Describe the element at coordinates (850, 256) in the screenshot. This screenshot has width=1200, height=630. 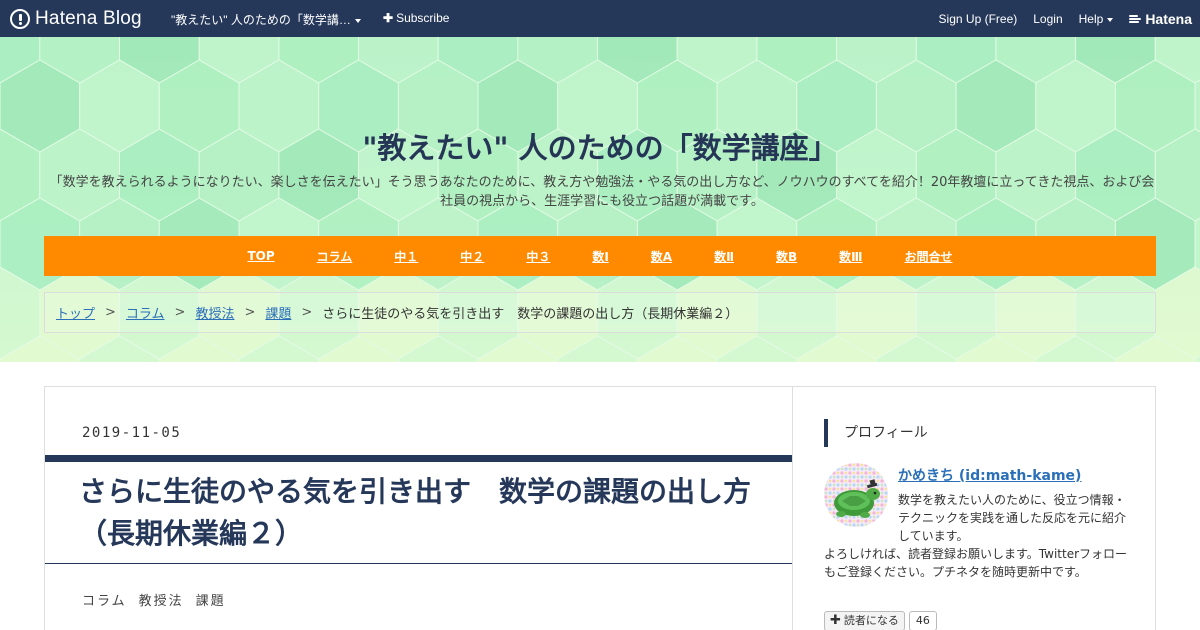
I see `nav-item: 数Ⅲ` at that location.